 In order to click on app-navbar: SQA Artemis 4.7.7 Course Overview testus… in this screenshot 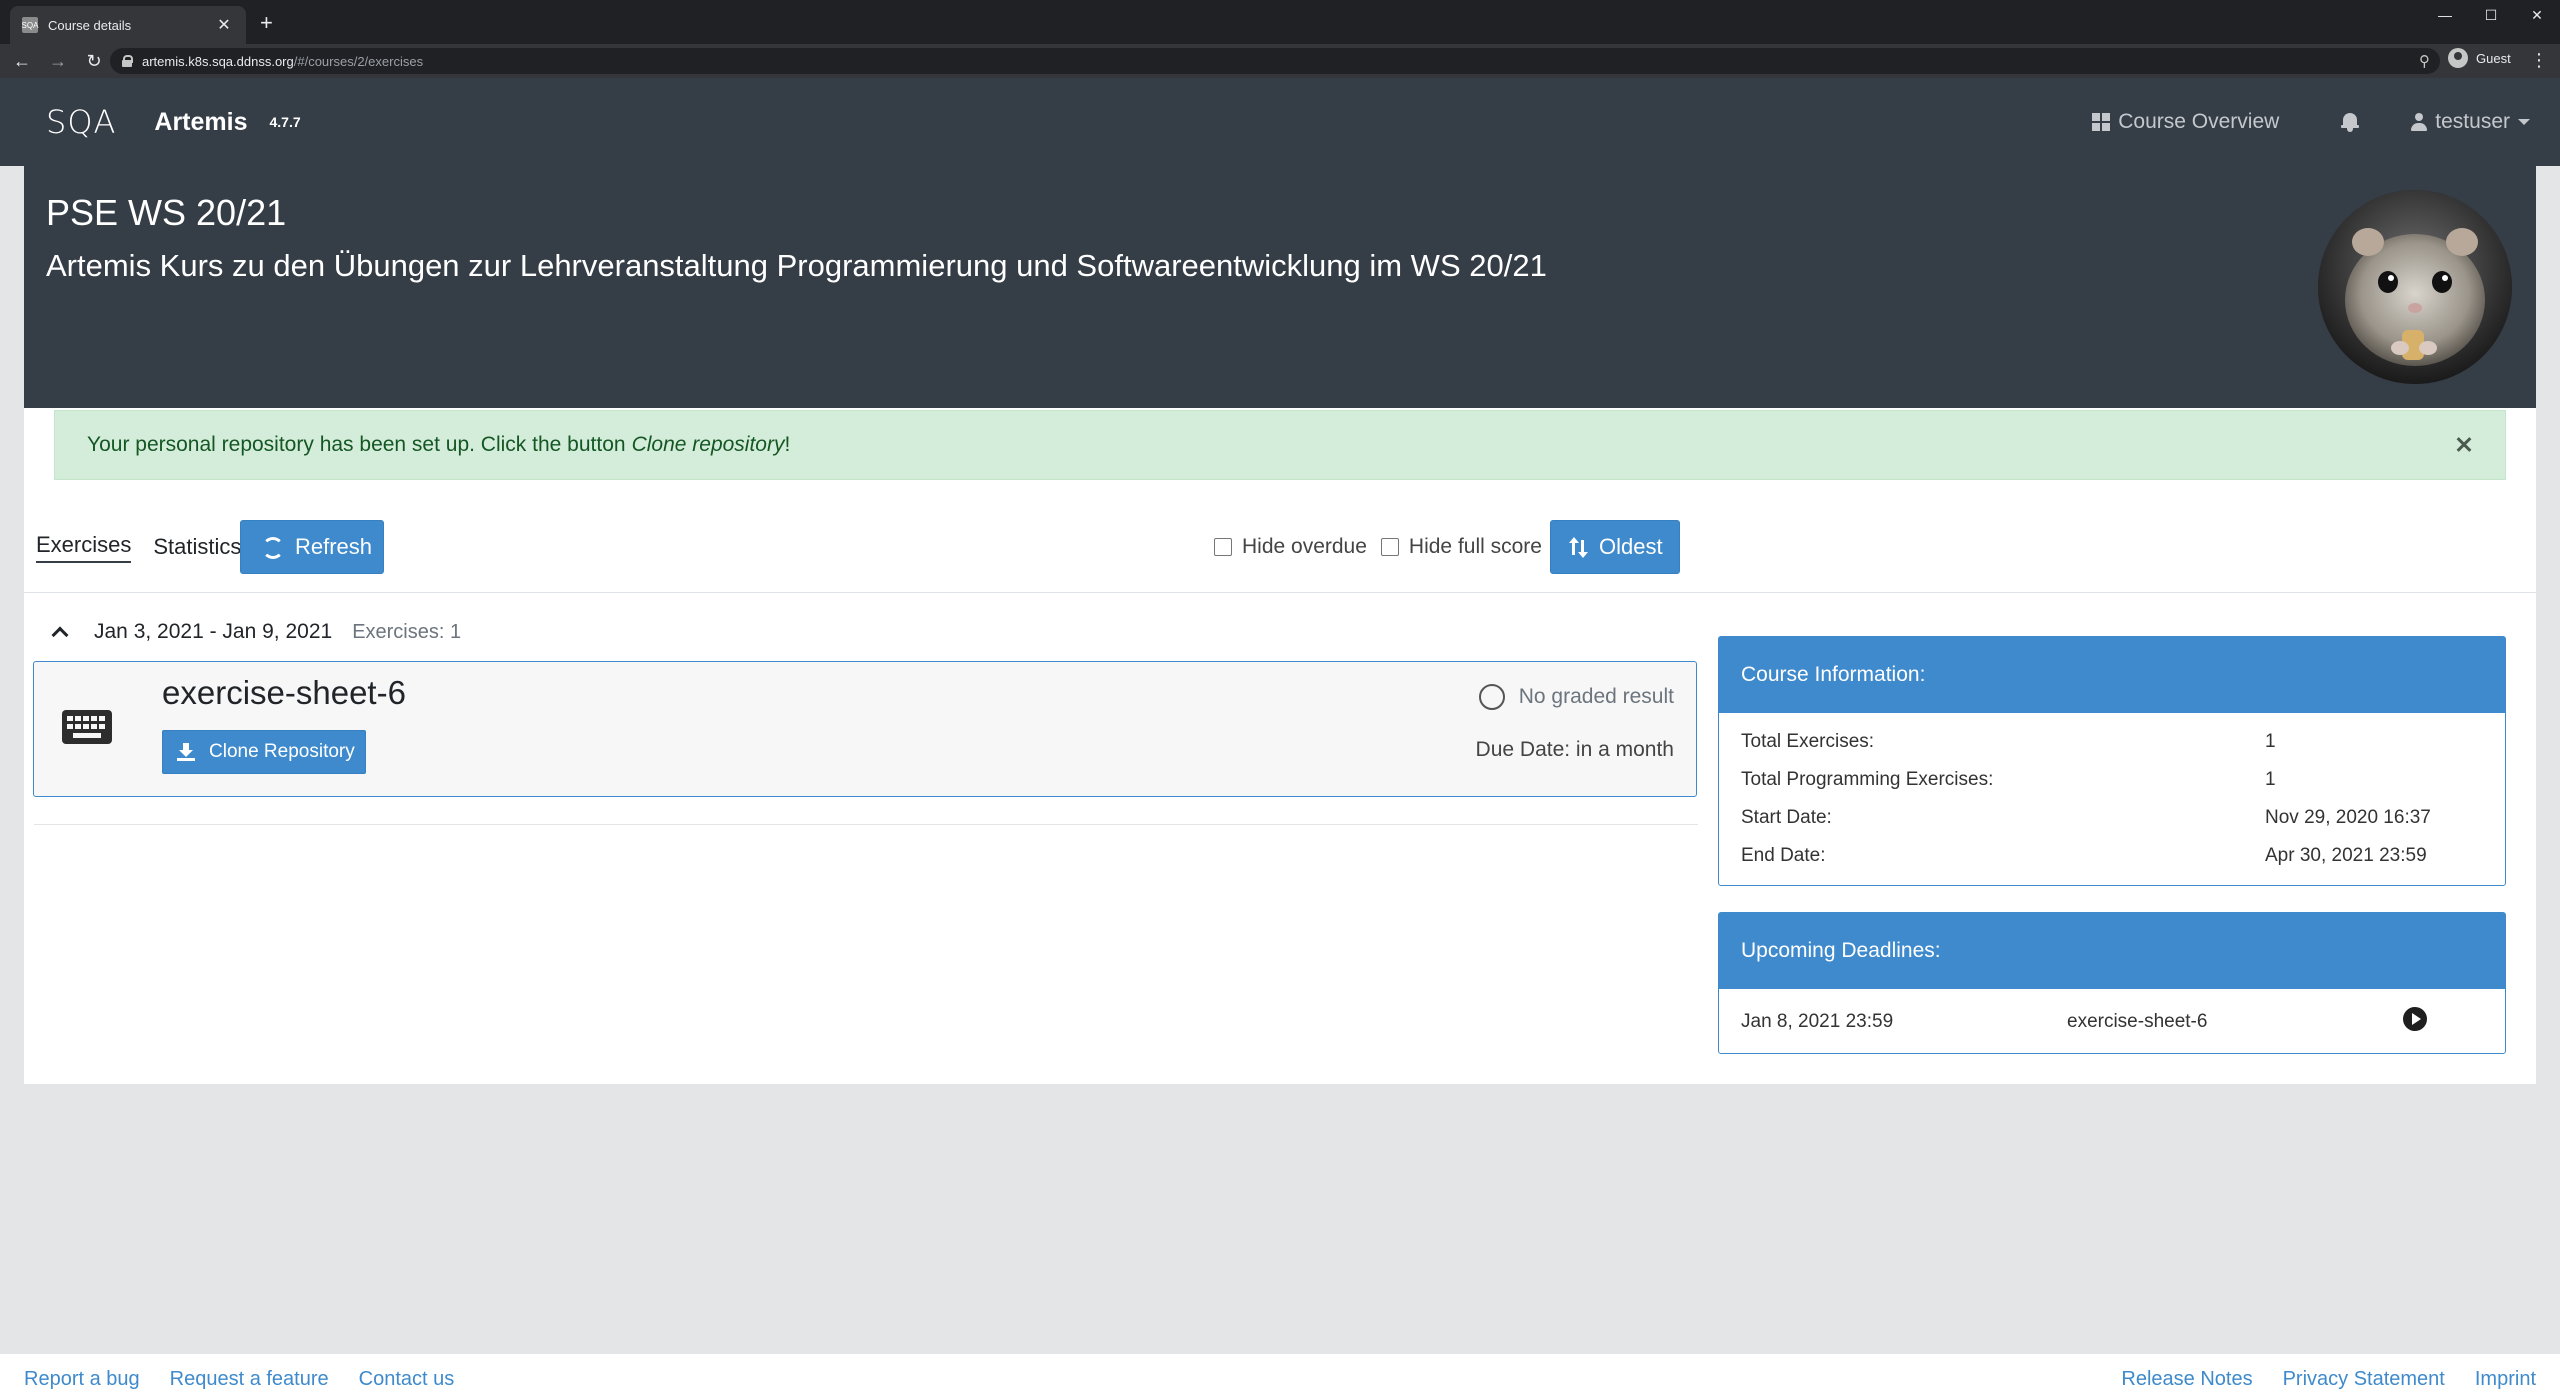, I will do `click(1280, 122)`.